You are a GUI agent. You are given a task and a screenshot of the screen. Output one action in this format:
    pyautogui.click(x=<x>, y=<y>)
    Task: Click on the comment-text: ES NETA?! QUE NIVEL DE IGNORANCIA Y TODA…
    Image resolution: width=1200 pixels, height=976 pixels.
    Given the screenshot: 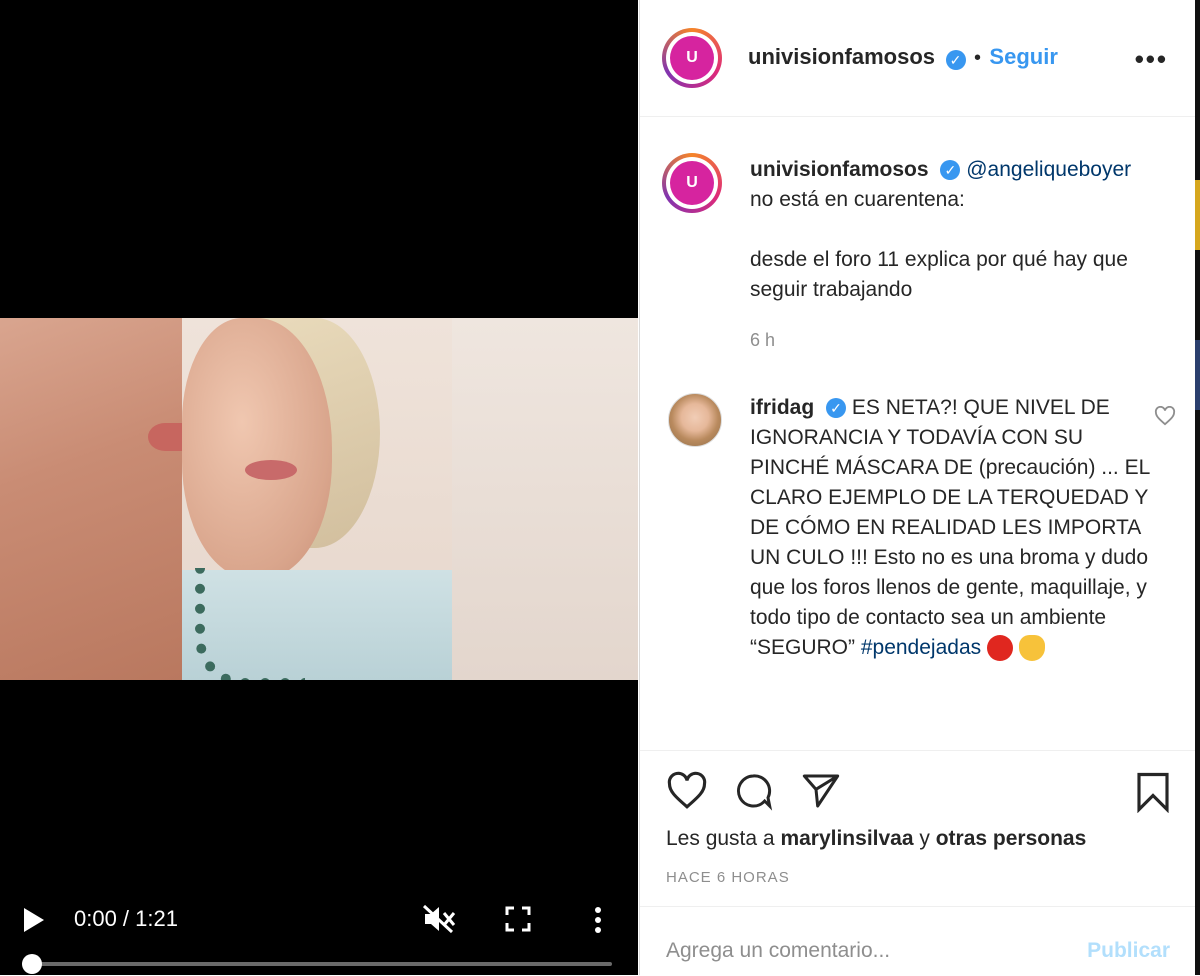 What is the action you would take?
    pyautogui.click(x=950, y=527)
    